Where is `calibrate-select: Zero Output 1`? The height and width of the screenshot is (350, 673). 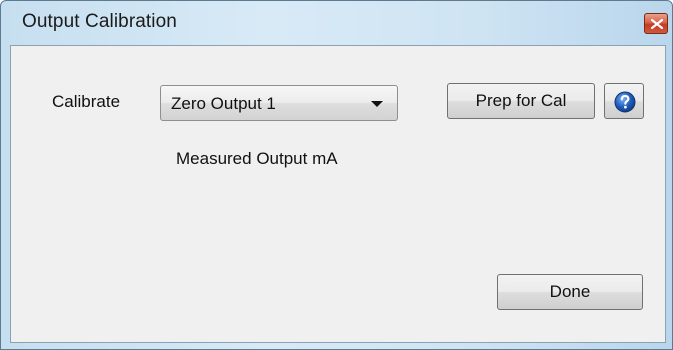
calibrate-select: Zero Output 1 is located at coordinates (279, 103).